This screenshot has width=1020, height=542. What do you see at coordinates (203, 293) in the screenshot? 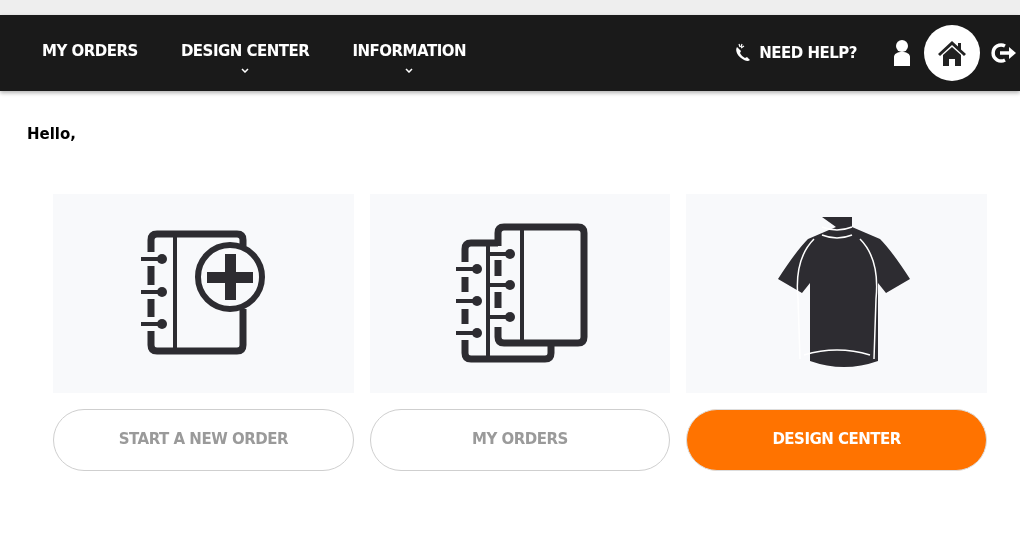
I see `notebook-plus-icon` at bounding box center [203, 293].